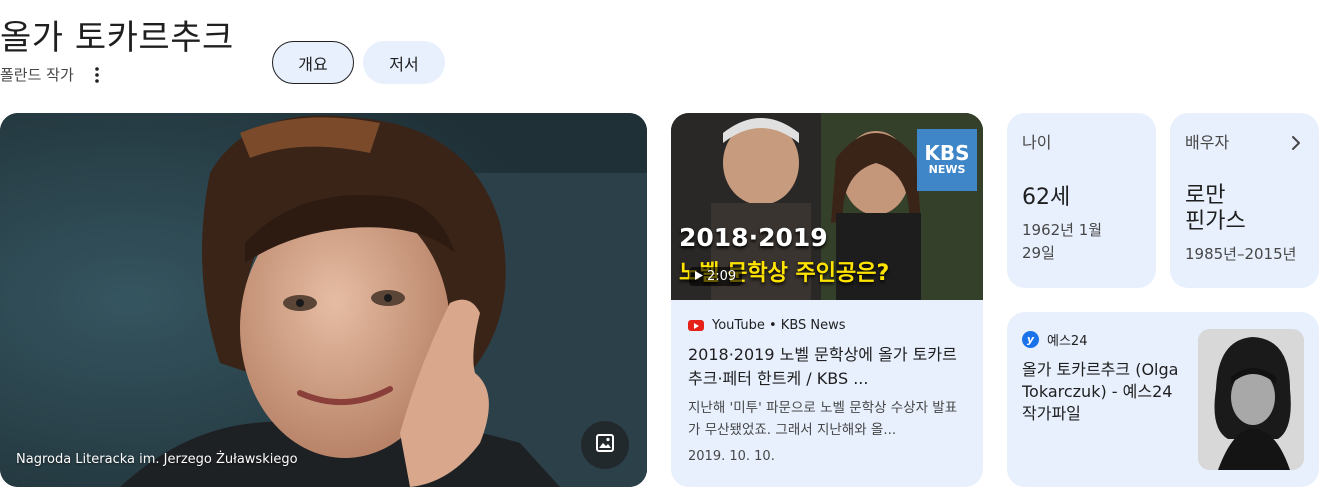  Describe the element at coordinates (1030, 339) in the screenshot. I see `yes24-logo-icon: y` at that location.